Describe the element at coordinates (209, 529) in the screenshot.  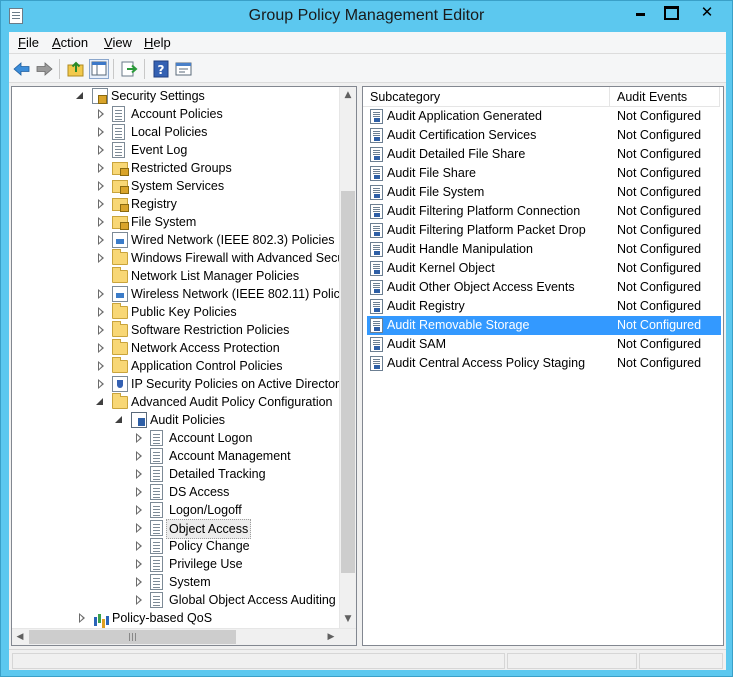
I see `selected-tree-label: Object Access` at that location.